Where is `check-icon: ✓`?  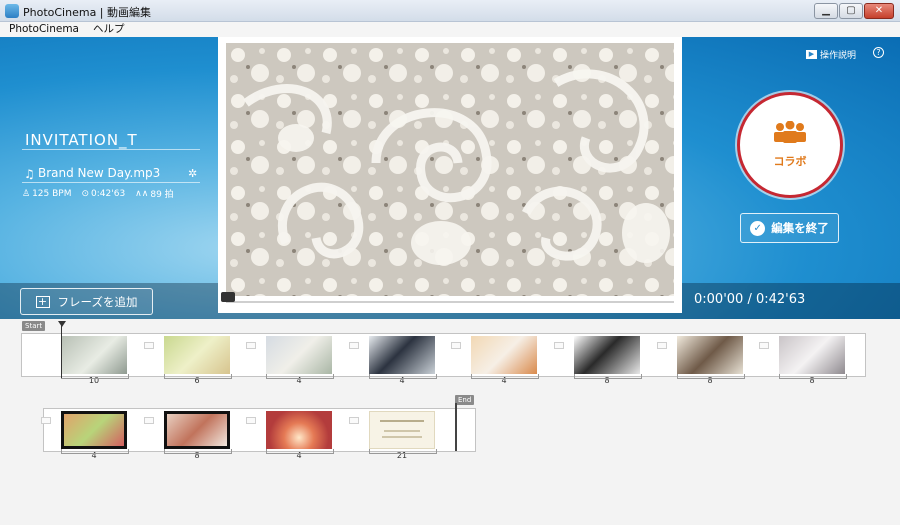
check-icon: ✓ is located at coordinates (758, 228).